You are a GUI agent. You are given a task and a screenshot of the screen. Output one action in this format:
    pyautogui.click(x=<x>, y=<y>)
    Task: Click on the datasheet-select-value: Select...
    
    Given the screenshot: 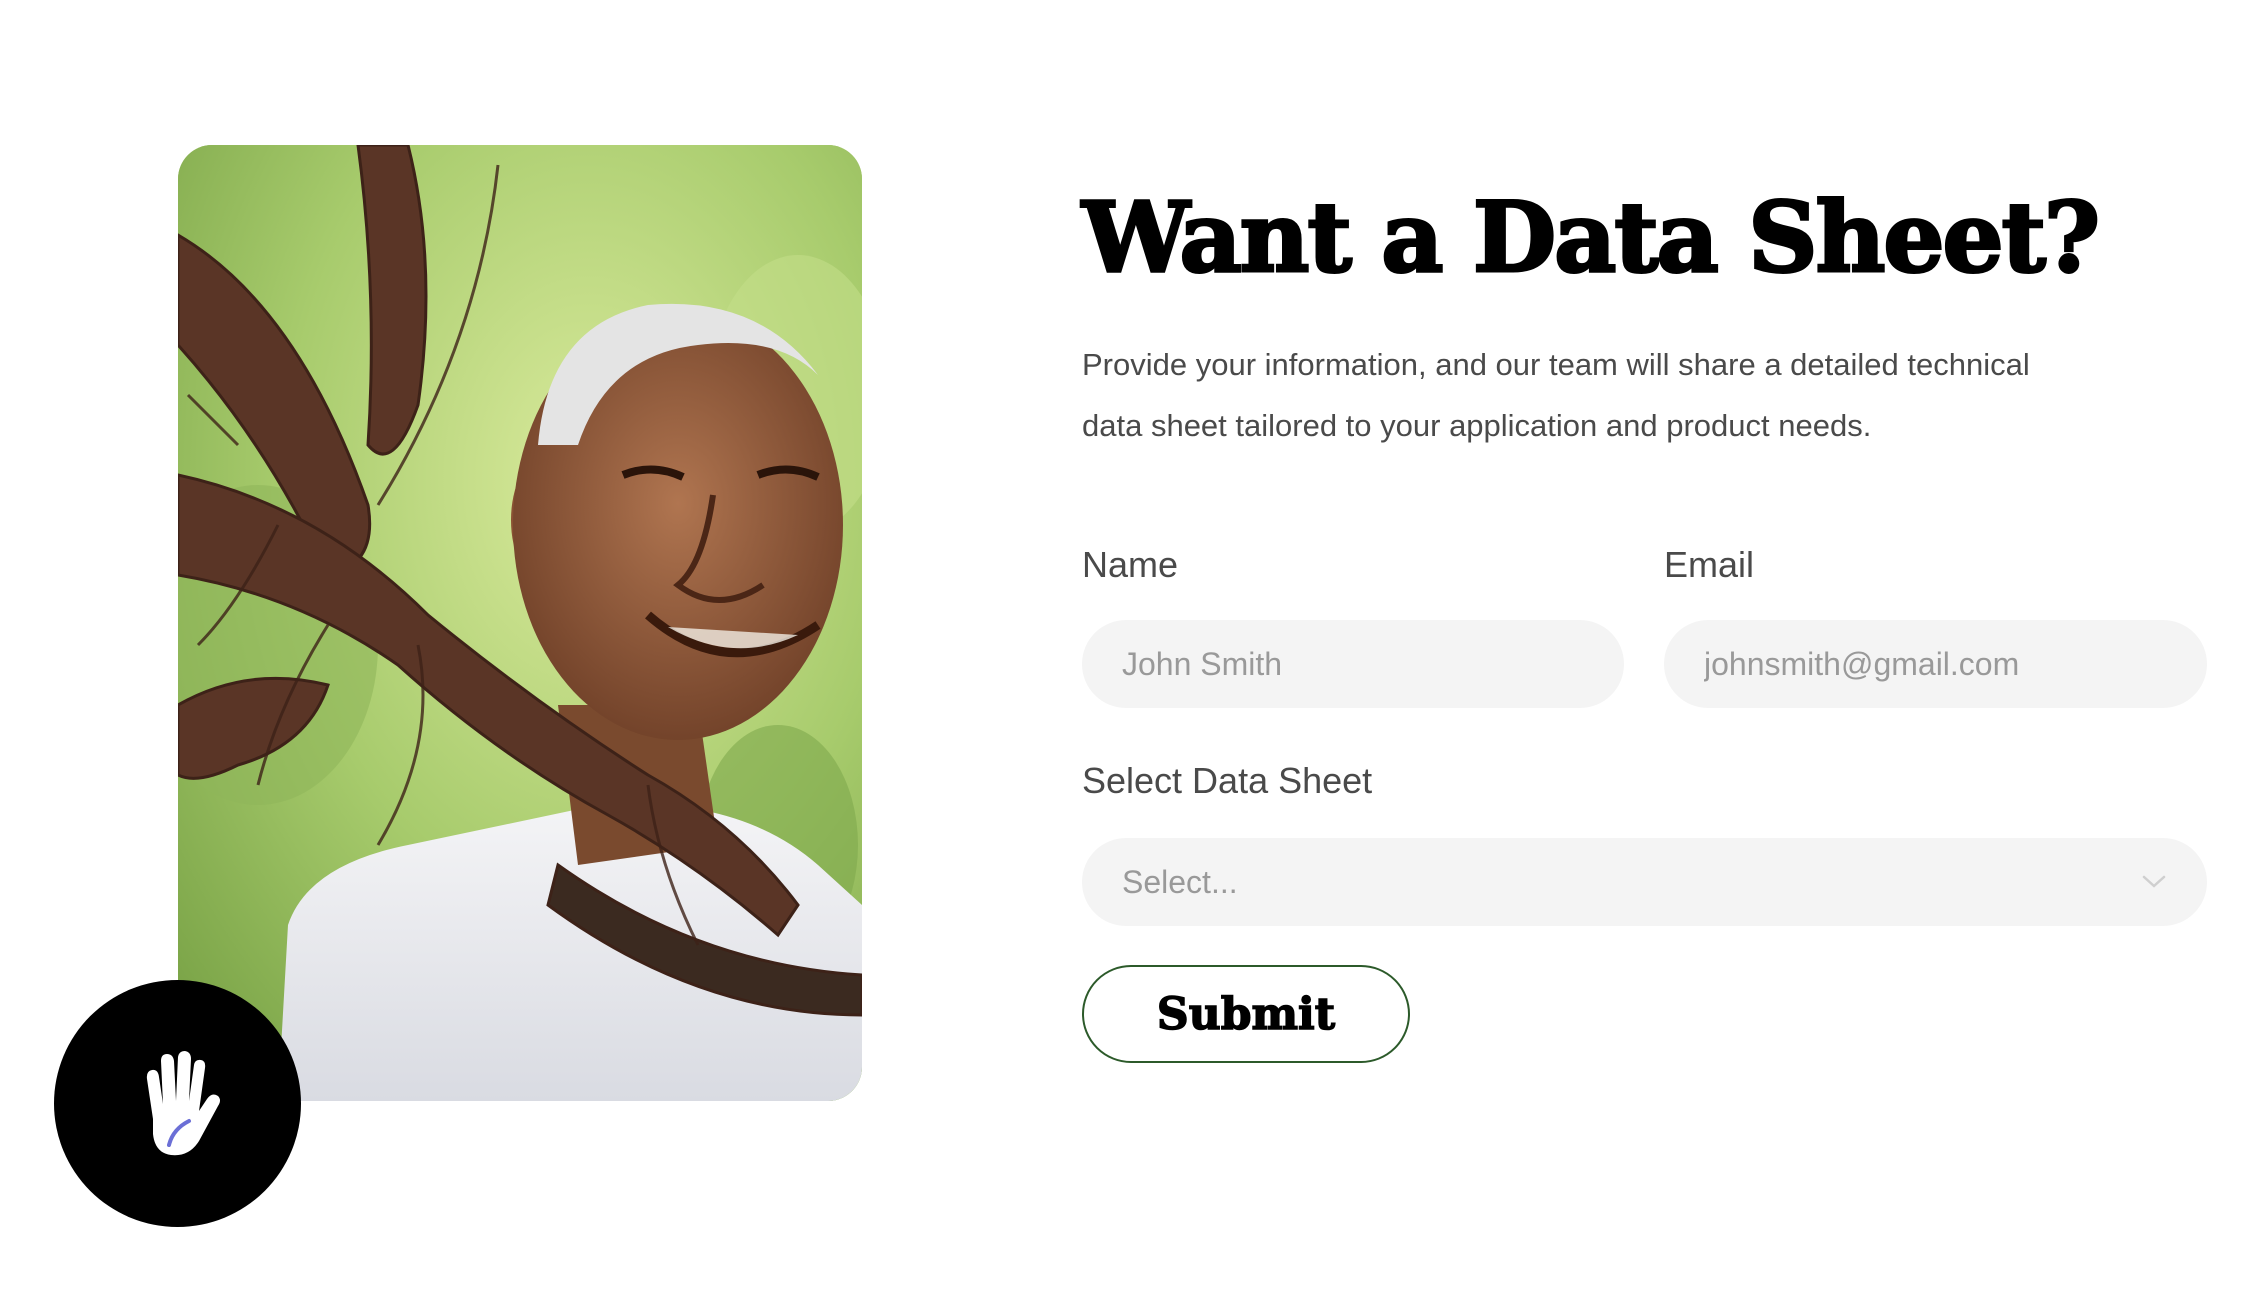 What is the action you would take?
    pyautogui.click(x=1180, y=881)
    